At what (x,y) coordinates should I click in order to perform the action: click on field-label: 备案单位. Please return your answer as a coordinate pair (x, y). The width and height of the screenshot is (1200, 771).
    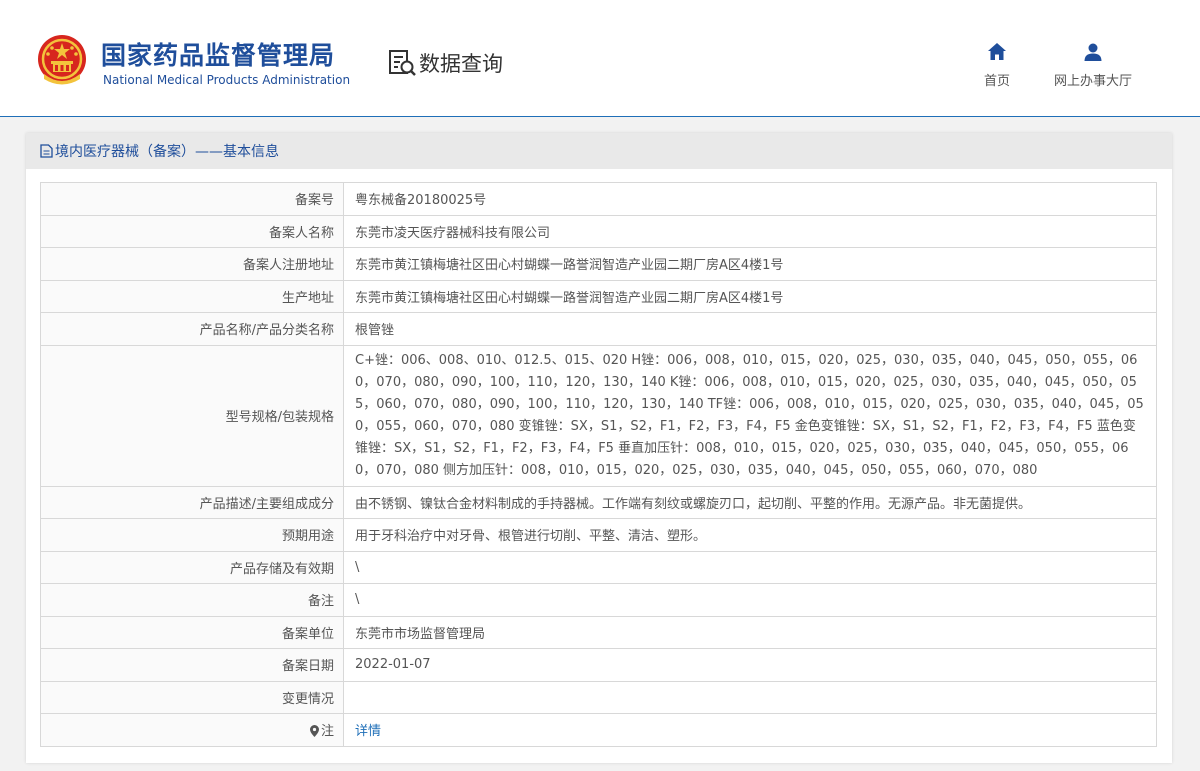
    Looking at the image, I should click on (192, 632).